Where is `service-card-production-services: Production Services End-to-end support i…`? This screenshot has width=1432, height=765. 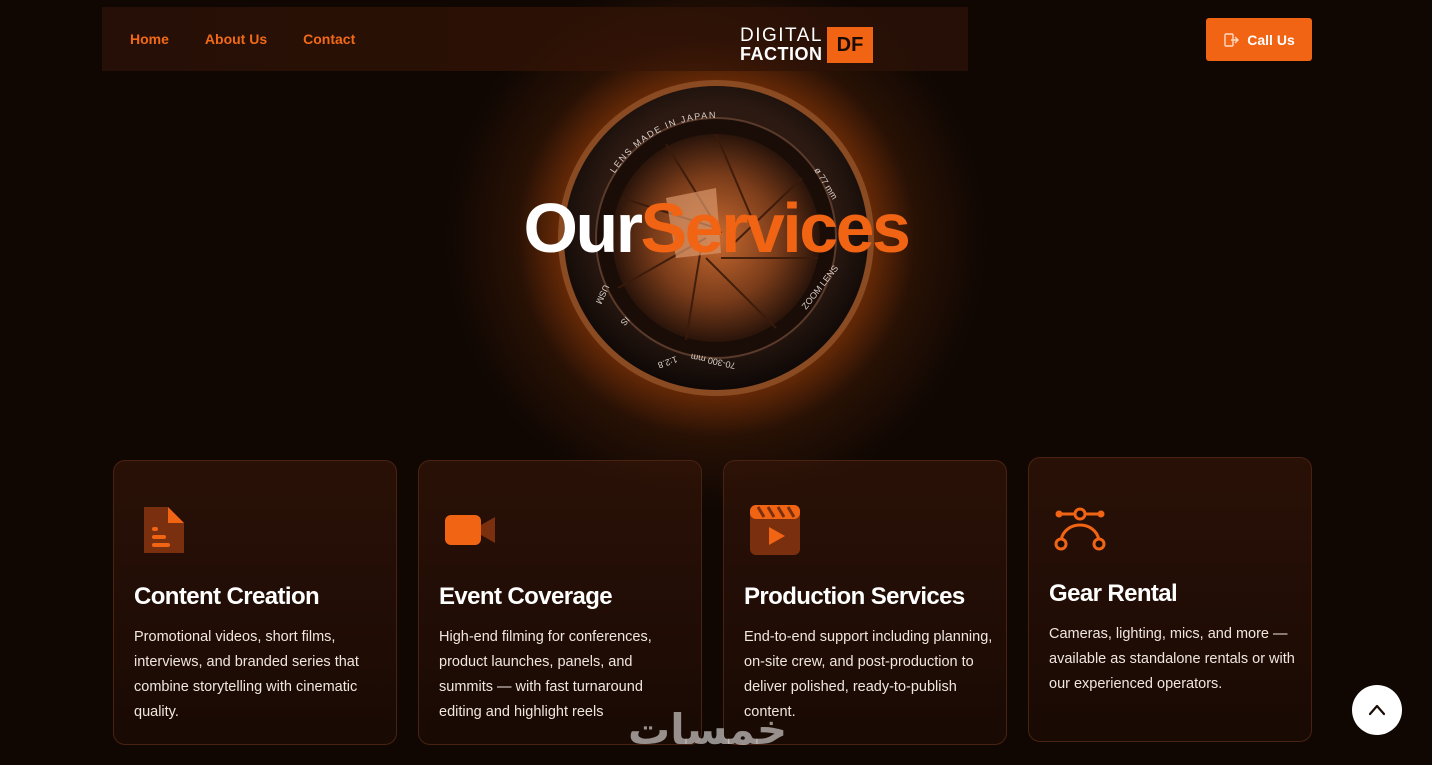
service-card-production-services: Production Services End-to-end support i… is located at coordinates (865, 602).